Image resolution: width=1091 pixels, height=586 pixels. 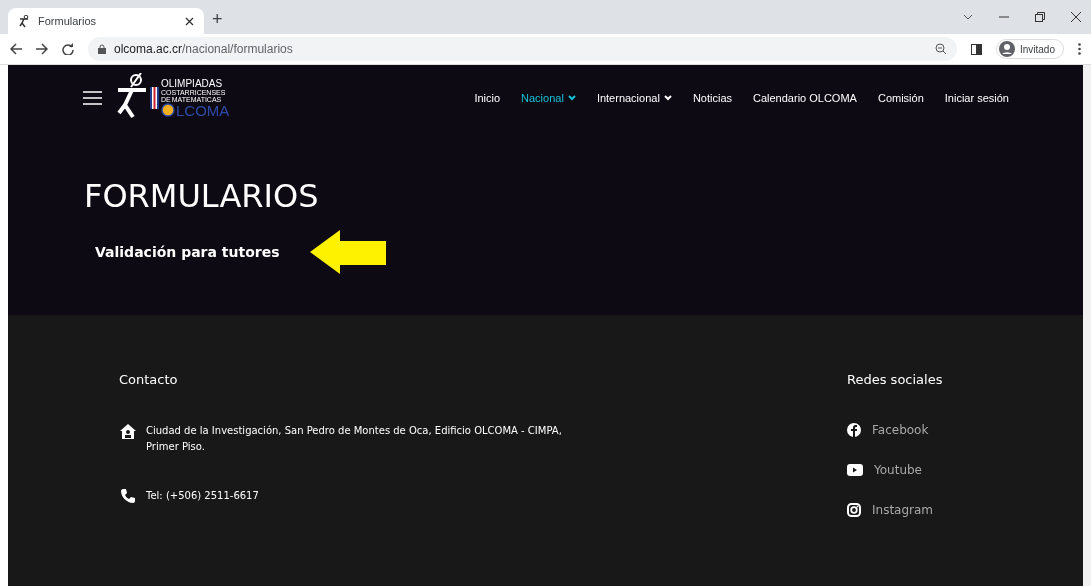 What do you see at coordinates (1079, 49) in the screenshot?
I see `more-icon` at bounding box center [1079, 49].